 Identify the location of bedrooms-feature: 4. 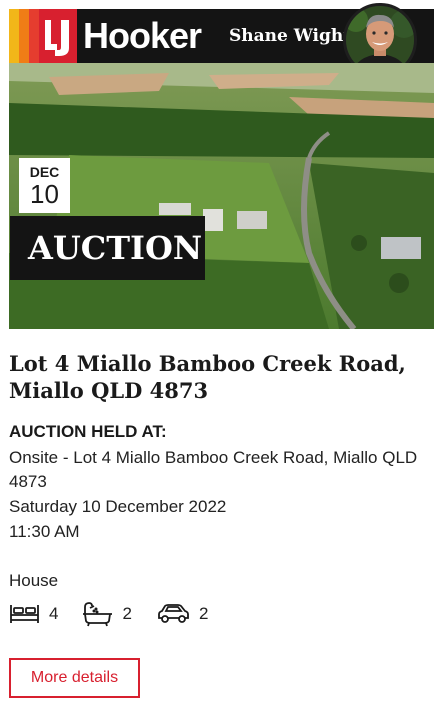
(33, 614).